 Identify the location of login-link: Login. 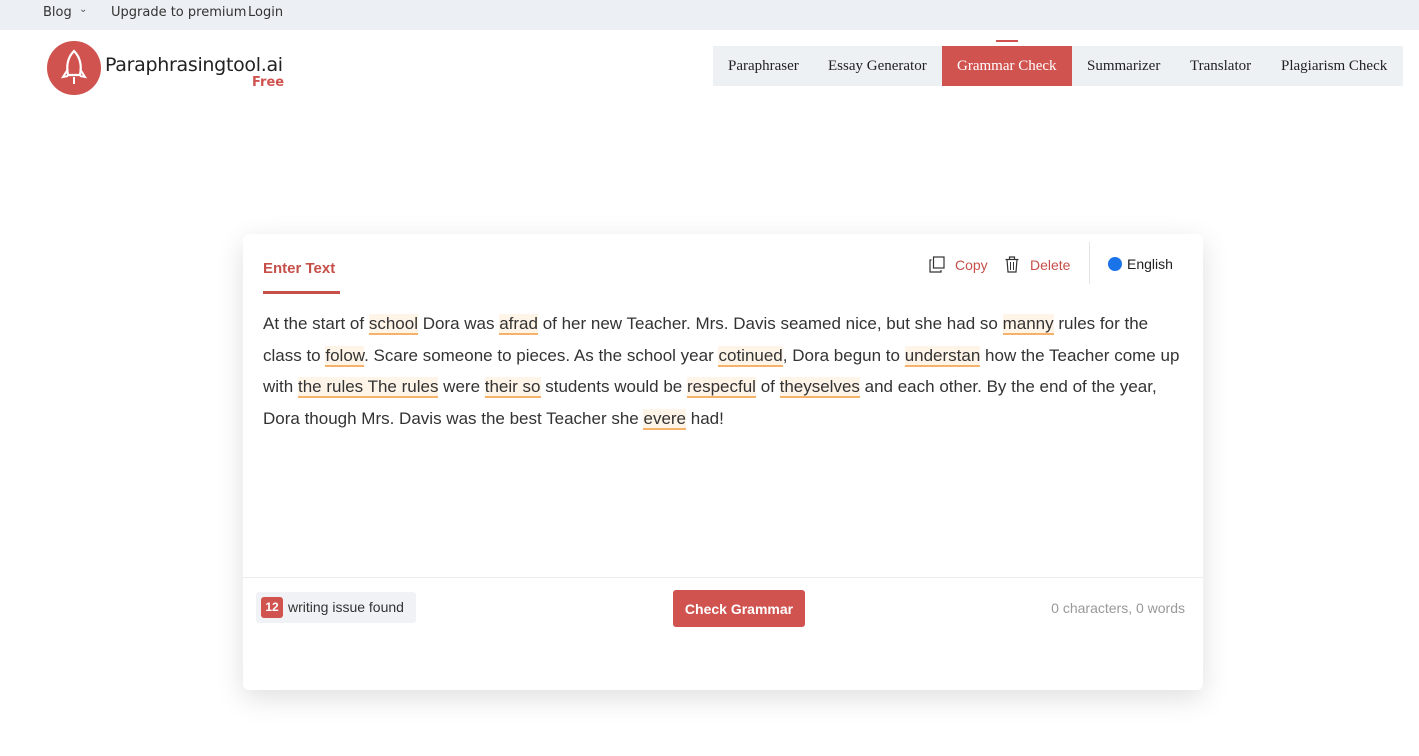
(265, 12).